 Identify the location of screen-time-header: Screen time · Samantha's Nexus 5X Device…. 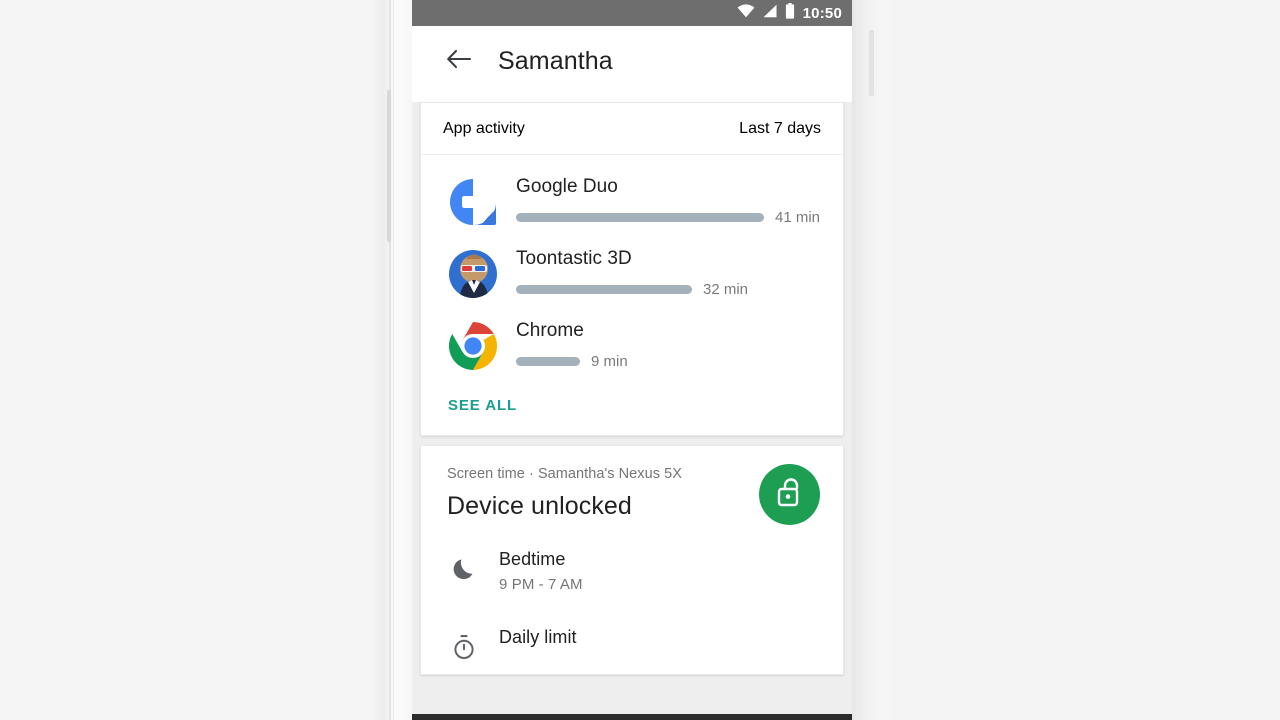
(632, 487).